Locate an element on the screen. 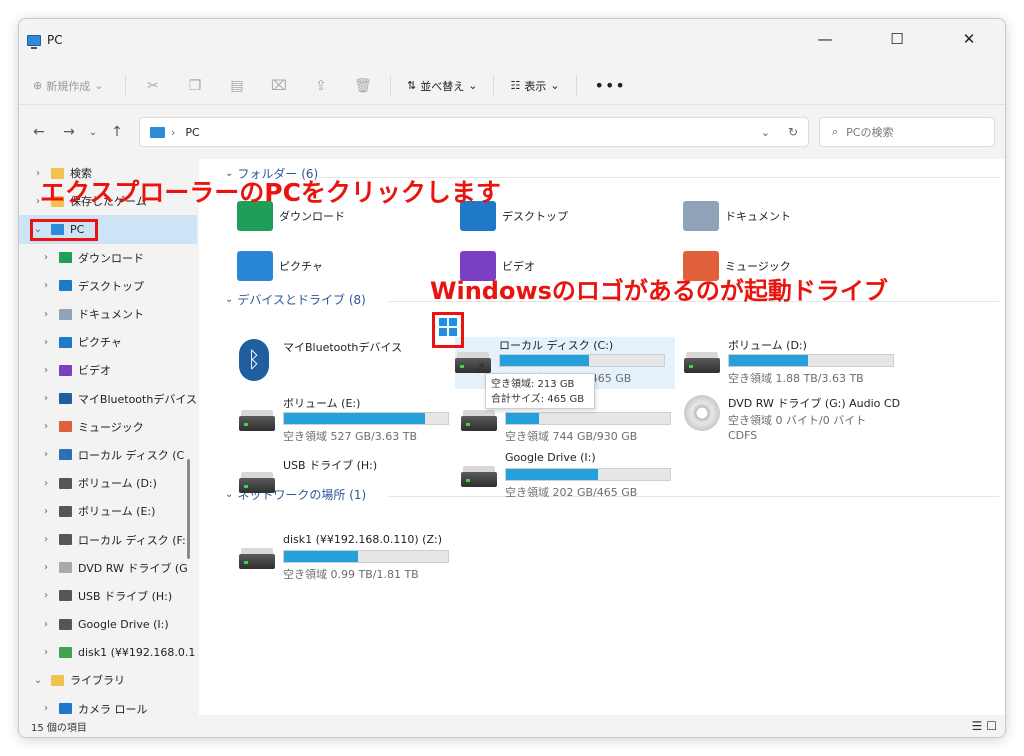 This screenshot has height=756, width=1024. maximize-button: ☐ is located at coordinates (897, 39).